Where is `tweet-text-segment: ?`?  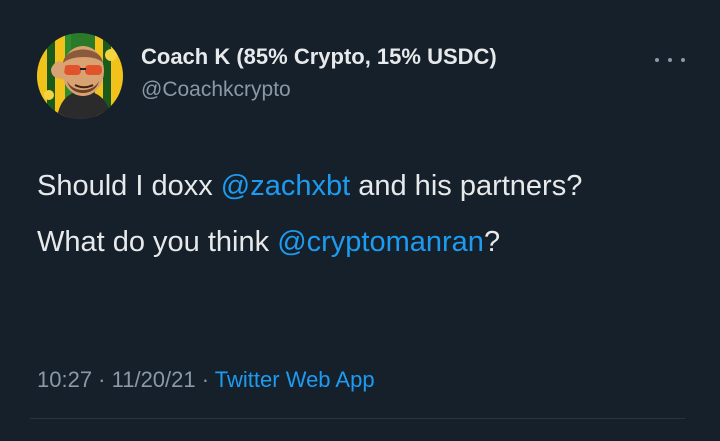
tweet-text-segment: ? is located at coordinates (492, 242).